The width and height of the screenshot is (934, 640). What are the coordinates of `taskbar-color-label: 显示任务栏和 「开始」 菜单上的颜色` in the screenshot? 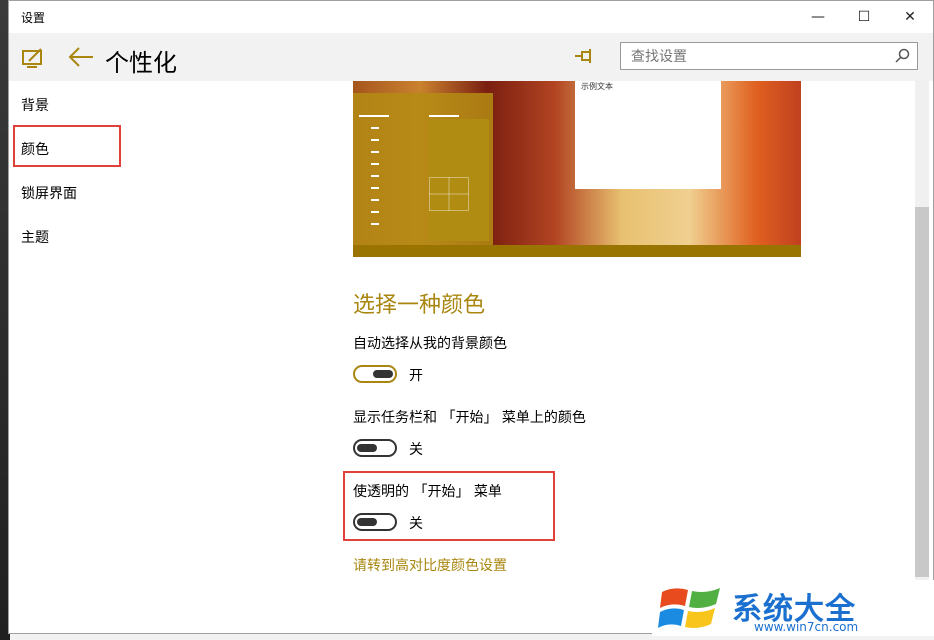 It's located at (469, 418).